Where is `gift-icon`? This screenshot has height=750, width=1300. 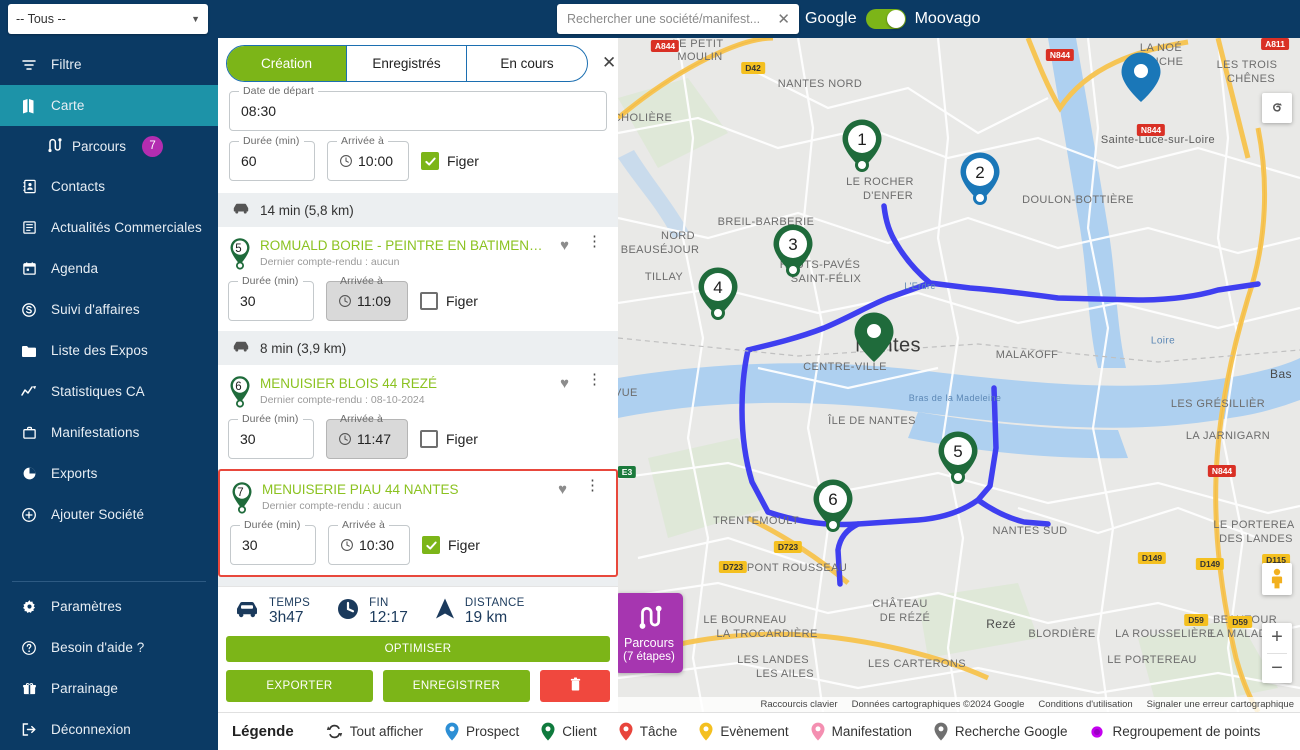
gift-icon is located at coordinates (29, 688).